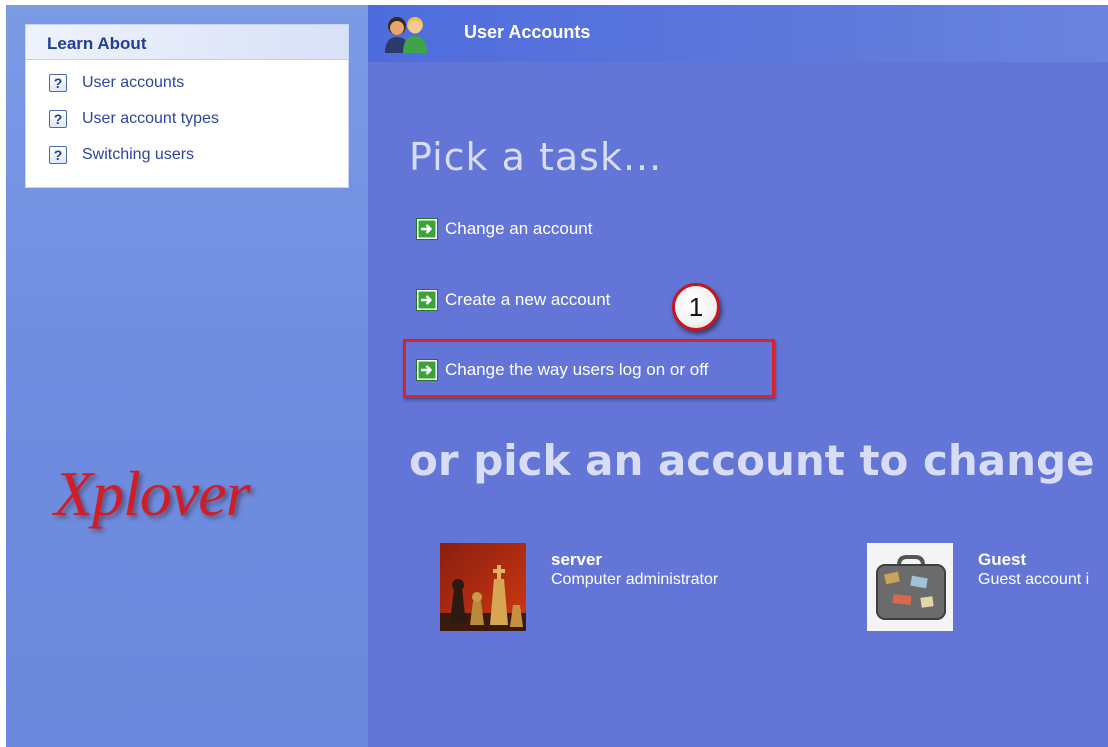  I want to click on xplover-logo: Xplover, so click(152, 493).